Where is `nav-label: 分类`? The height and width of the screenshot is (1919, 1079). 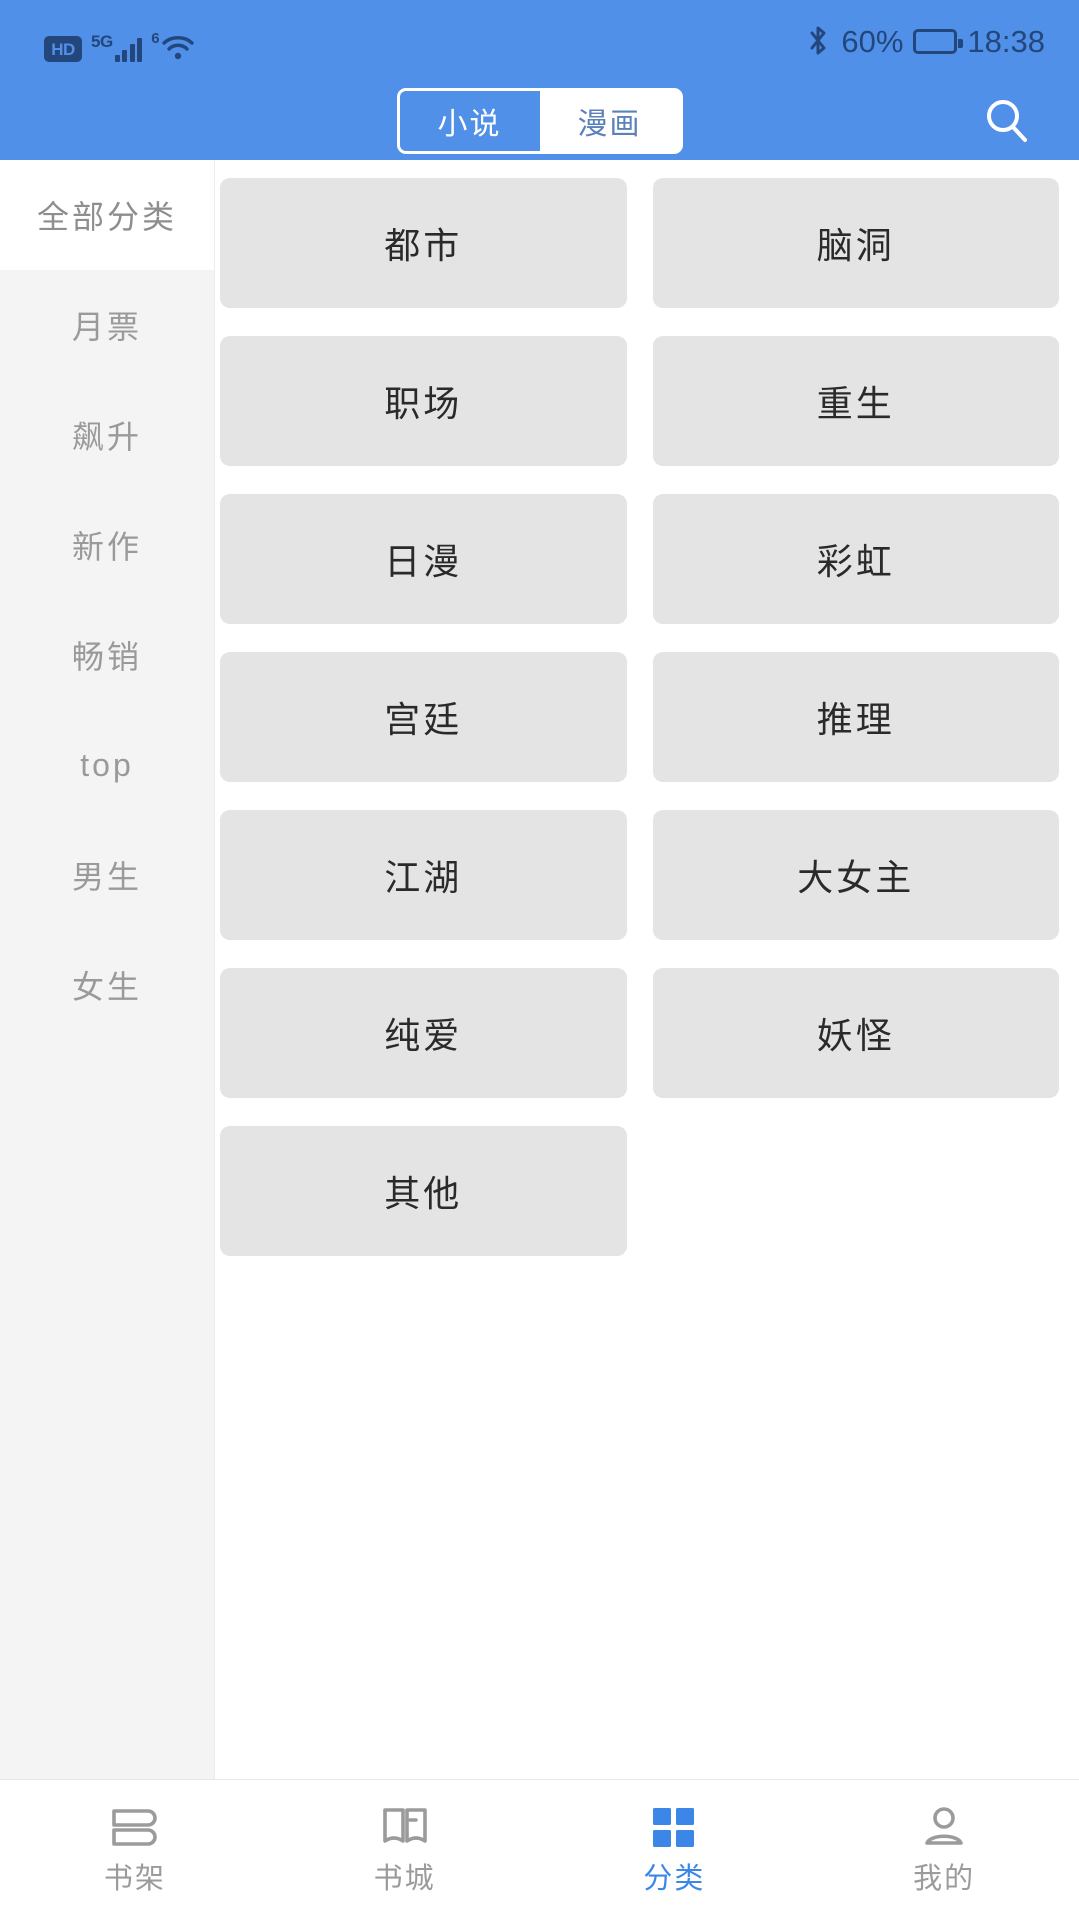 nav-label: 分类 is located at coordinates (674, 1879).